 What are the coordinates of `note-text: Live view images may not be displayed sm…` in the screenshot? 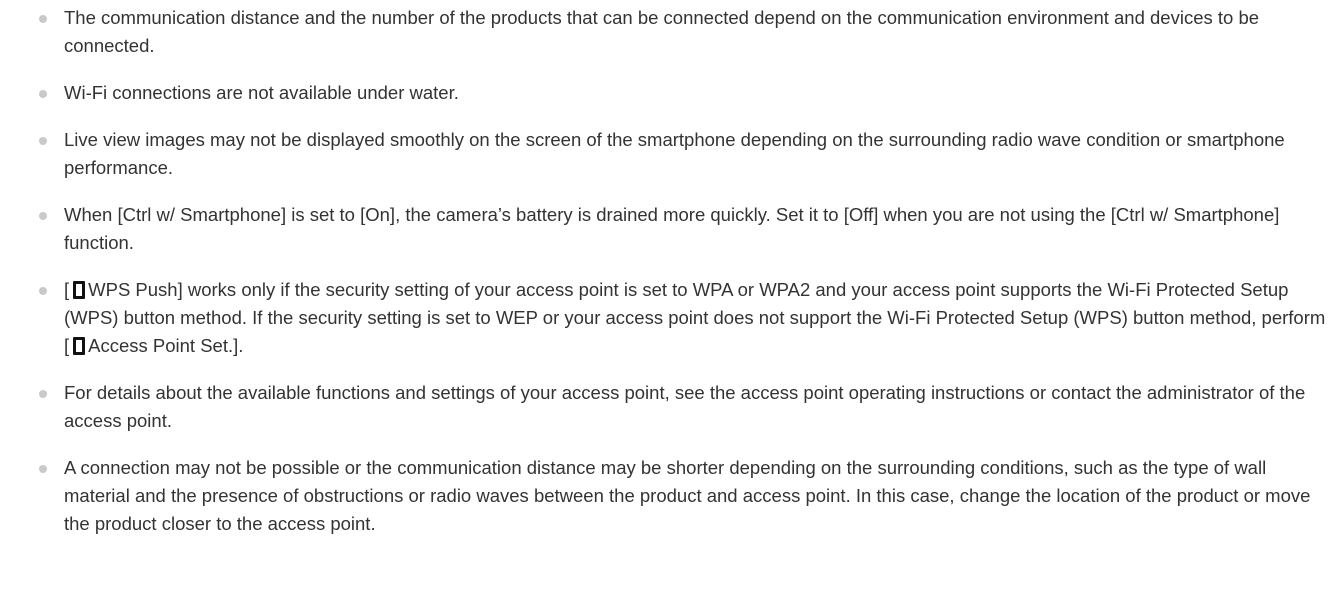 It's located at (674, 153).